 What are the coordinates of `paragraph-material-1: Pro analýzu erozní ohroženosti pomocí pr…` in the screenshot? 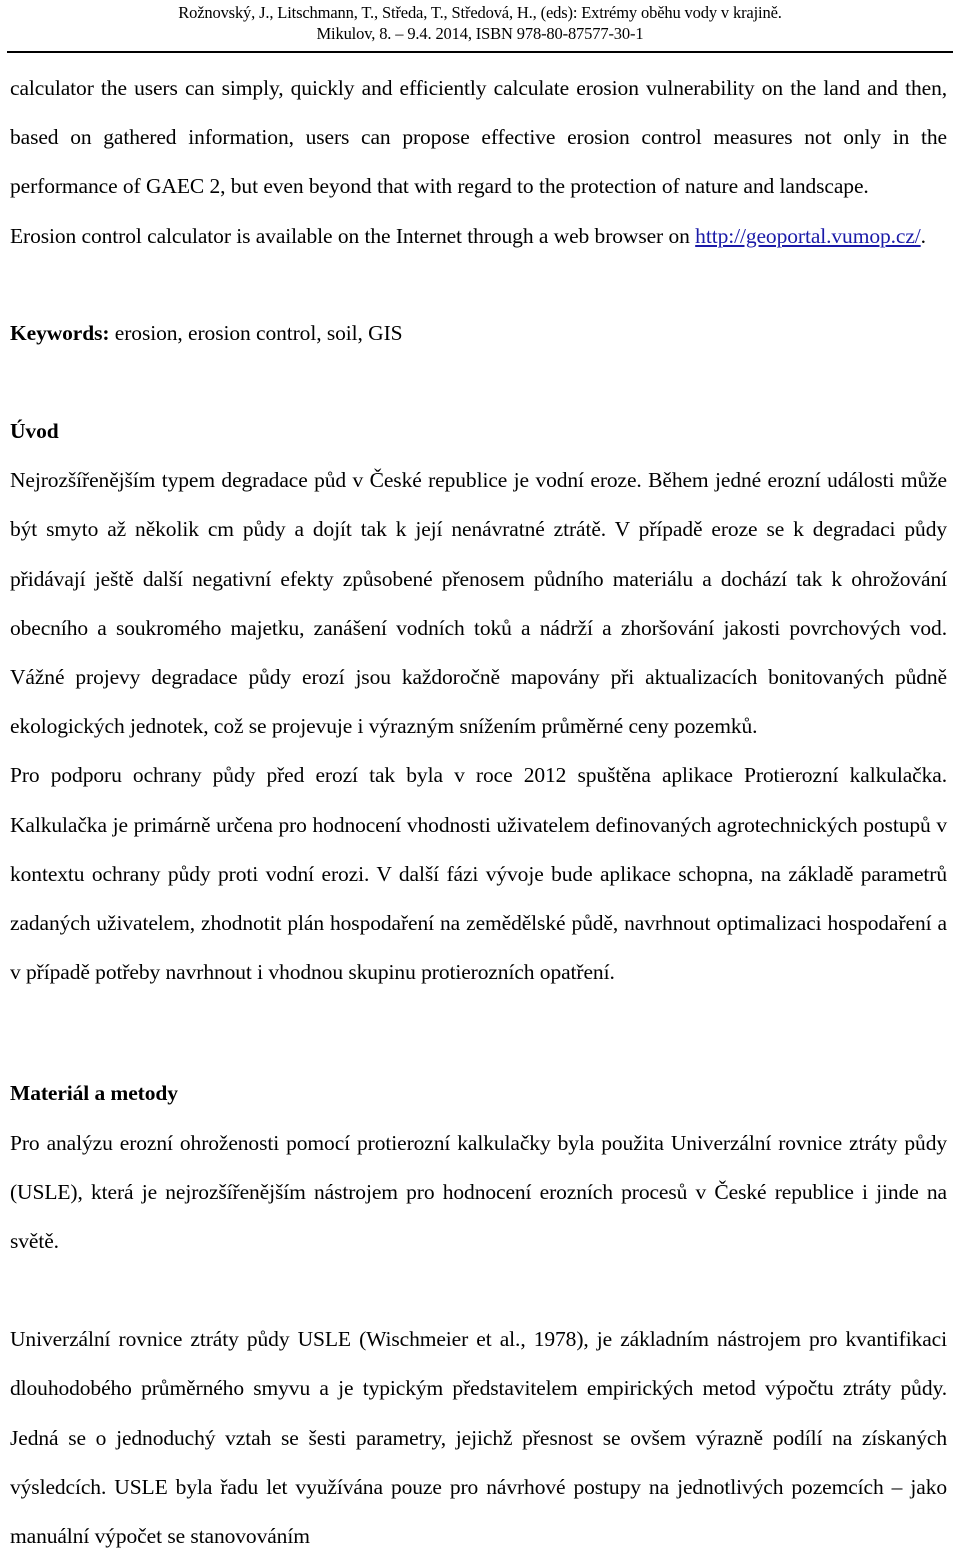 It's located at (478, 1192).